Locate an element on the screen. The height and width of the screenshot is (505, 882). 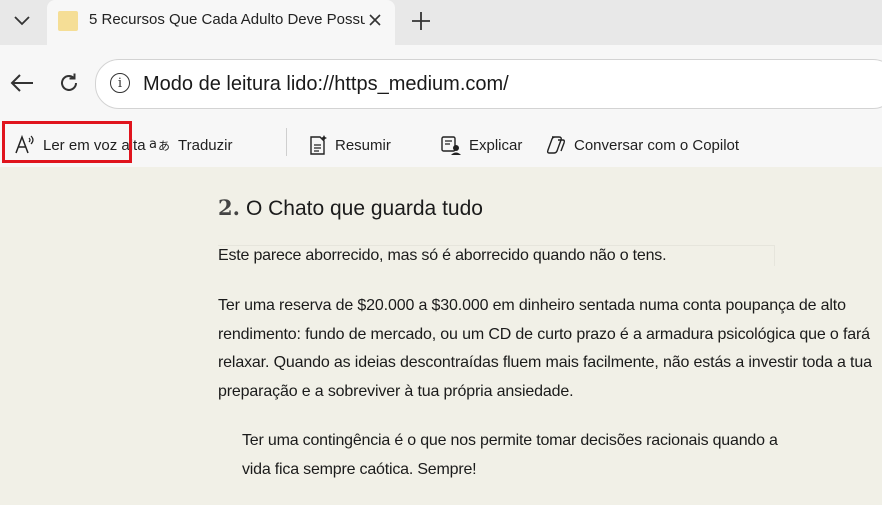
back-button is located at coordinates (22, 83).